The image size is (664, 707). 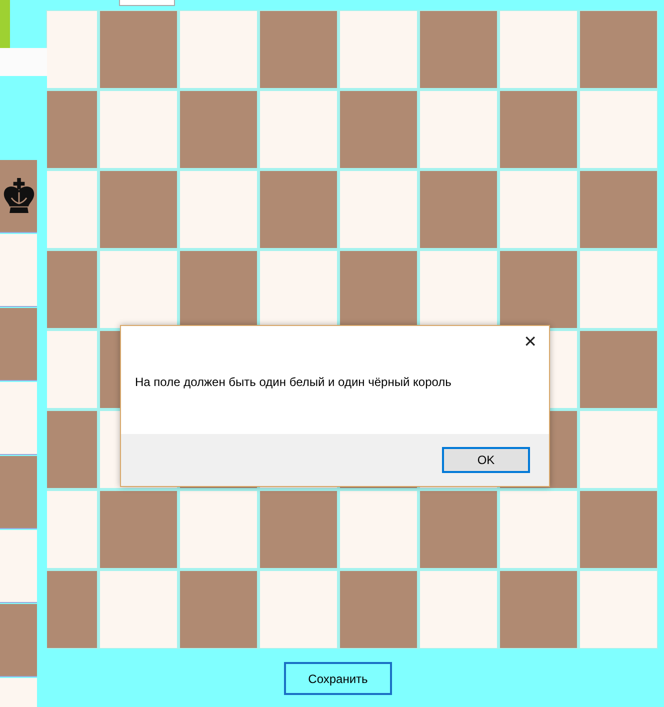 I want to click on king-icon, so click(x=19, y=196).